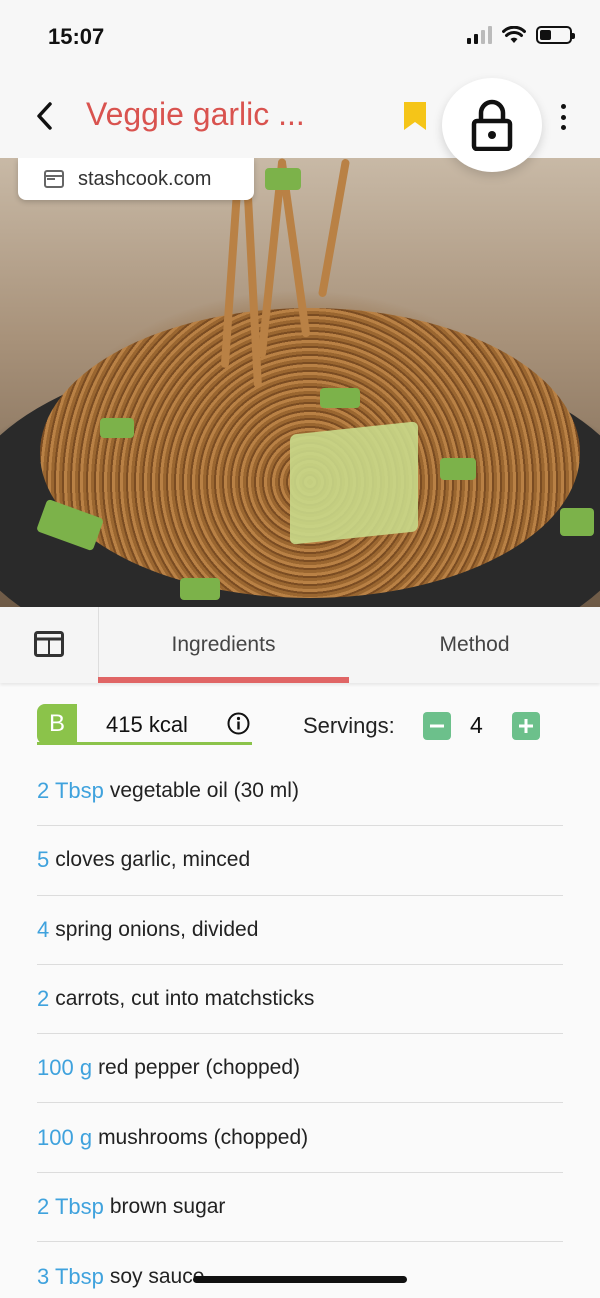 The height and width of the screenshot is (1298, 600). I want to click on ingredient-name: vegetable oil (30 ml), so click(204, 791).